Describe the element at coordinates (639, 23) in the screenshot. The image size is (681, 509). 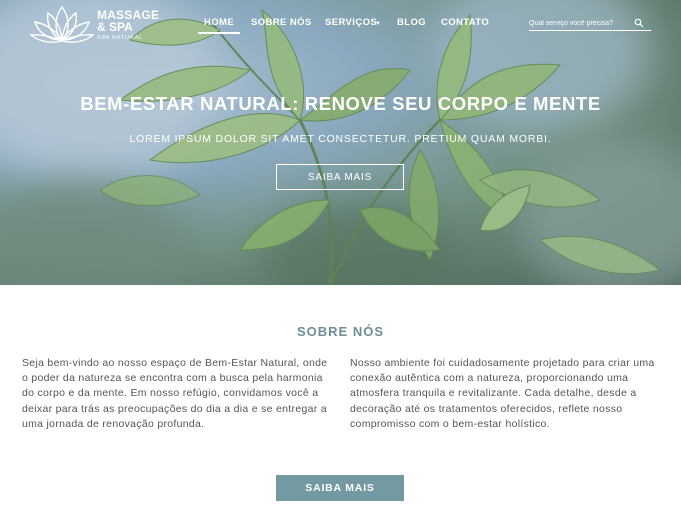
I see `search-icon` at that location.